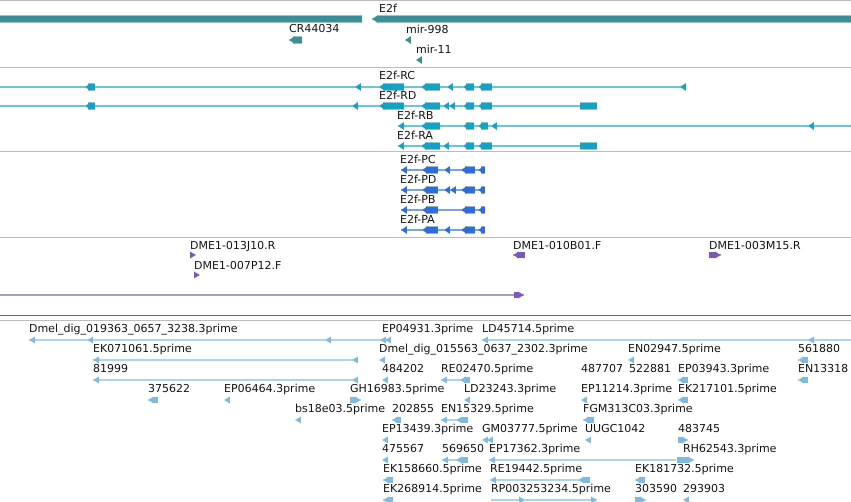  I want to click on feature-label: LD45714.5prime, so click(528, 328).